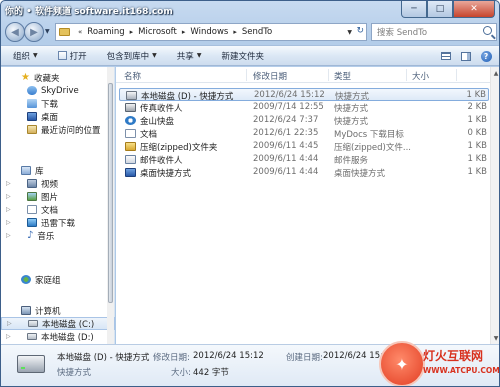 The height and width of the screenshot is (387, 500). What do you see at coordinates (58, 235) in the screenshot?
I see `sidebar-item-music: ▷ ♪ 音乐` at bounding box center [58, 235].